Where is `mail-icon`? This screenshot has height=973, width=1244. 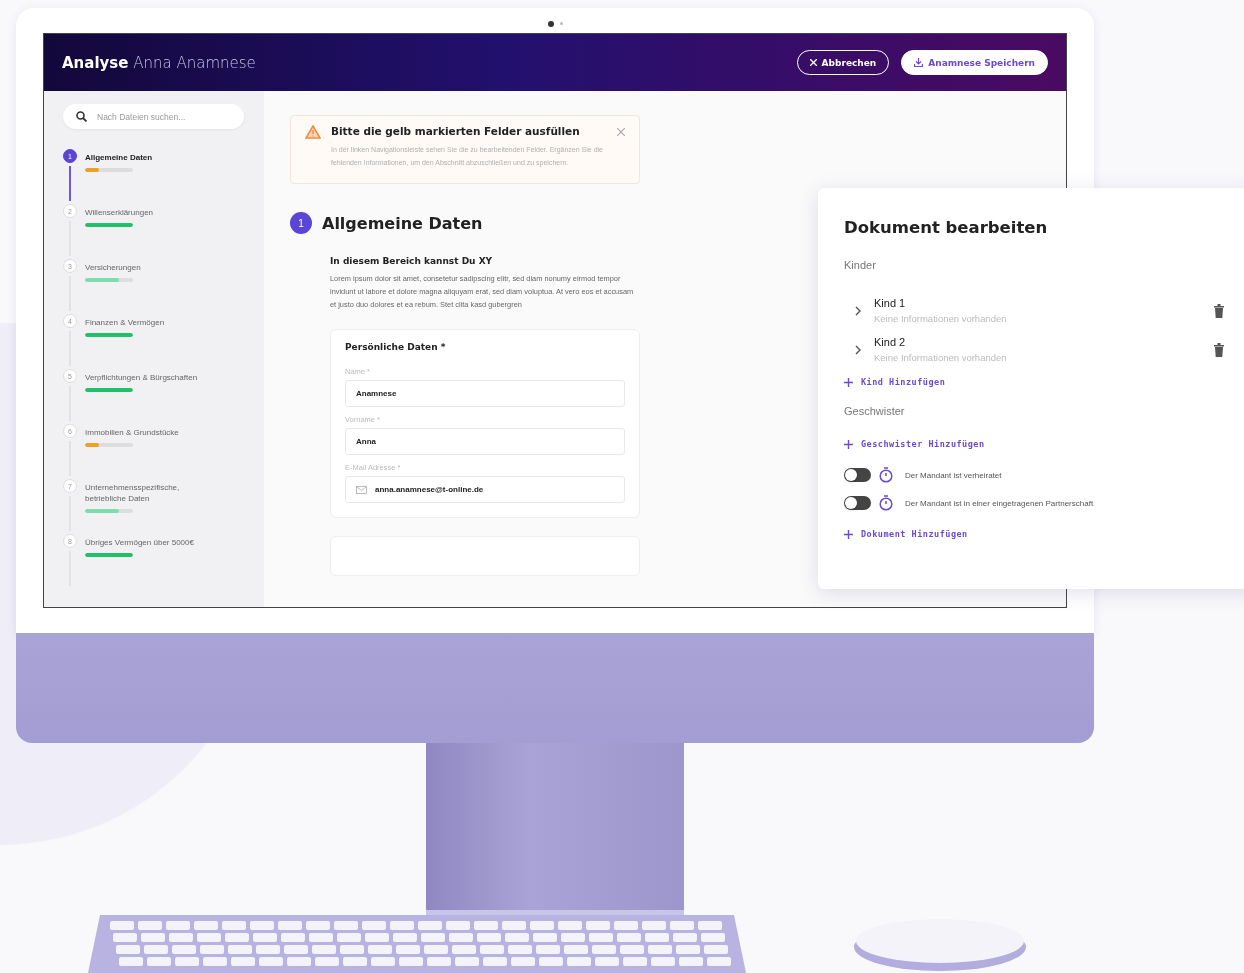 mail-icon is located at coordinates (361, 489).